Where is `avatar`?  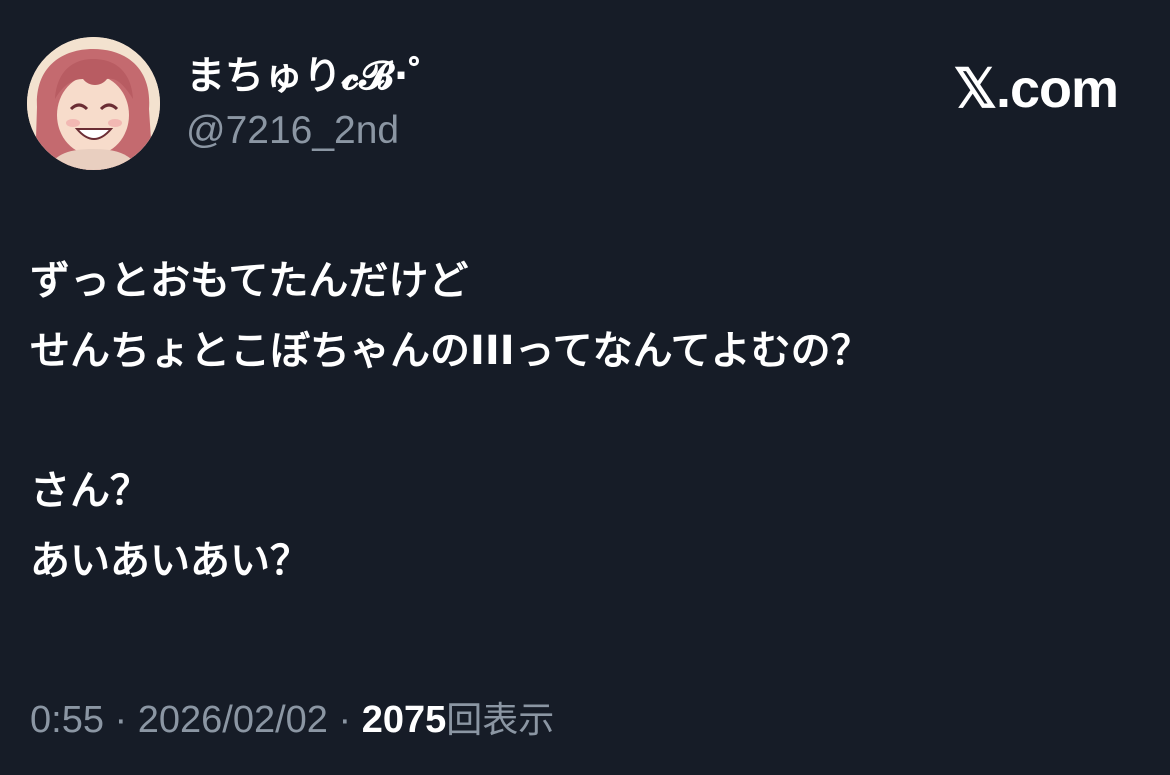
avatar is located at coordinates (93, 103).